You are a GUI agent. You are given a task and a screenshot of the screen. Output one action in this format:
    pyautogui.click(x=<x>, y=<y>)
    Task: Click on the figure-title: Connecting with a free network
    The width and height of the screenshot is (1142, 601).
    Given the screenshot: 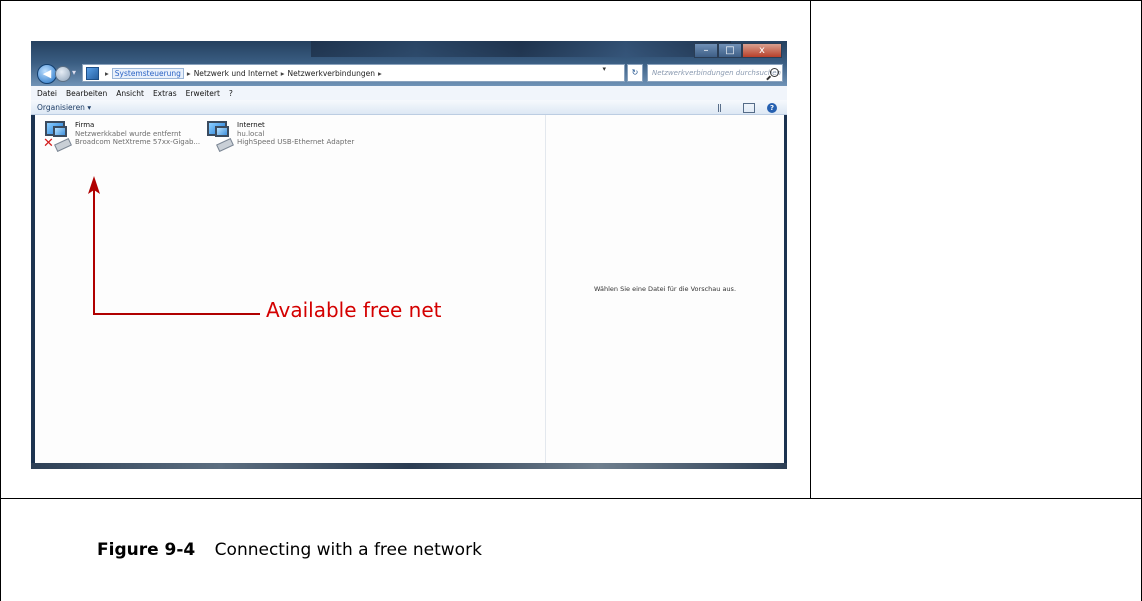 What is the action you would take?
    pyautogui.click(x=348, y=550)
    